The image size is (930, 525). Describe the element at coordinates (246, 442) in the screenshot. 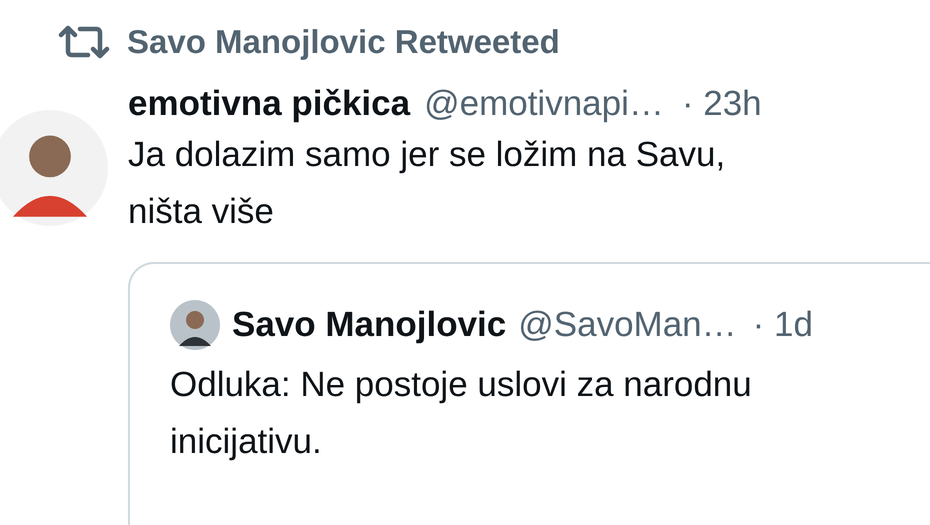

I see `quote-text: inicijativu.` at that location.